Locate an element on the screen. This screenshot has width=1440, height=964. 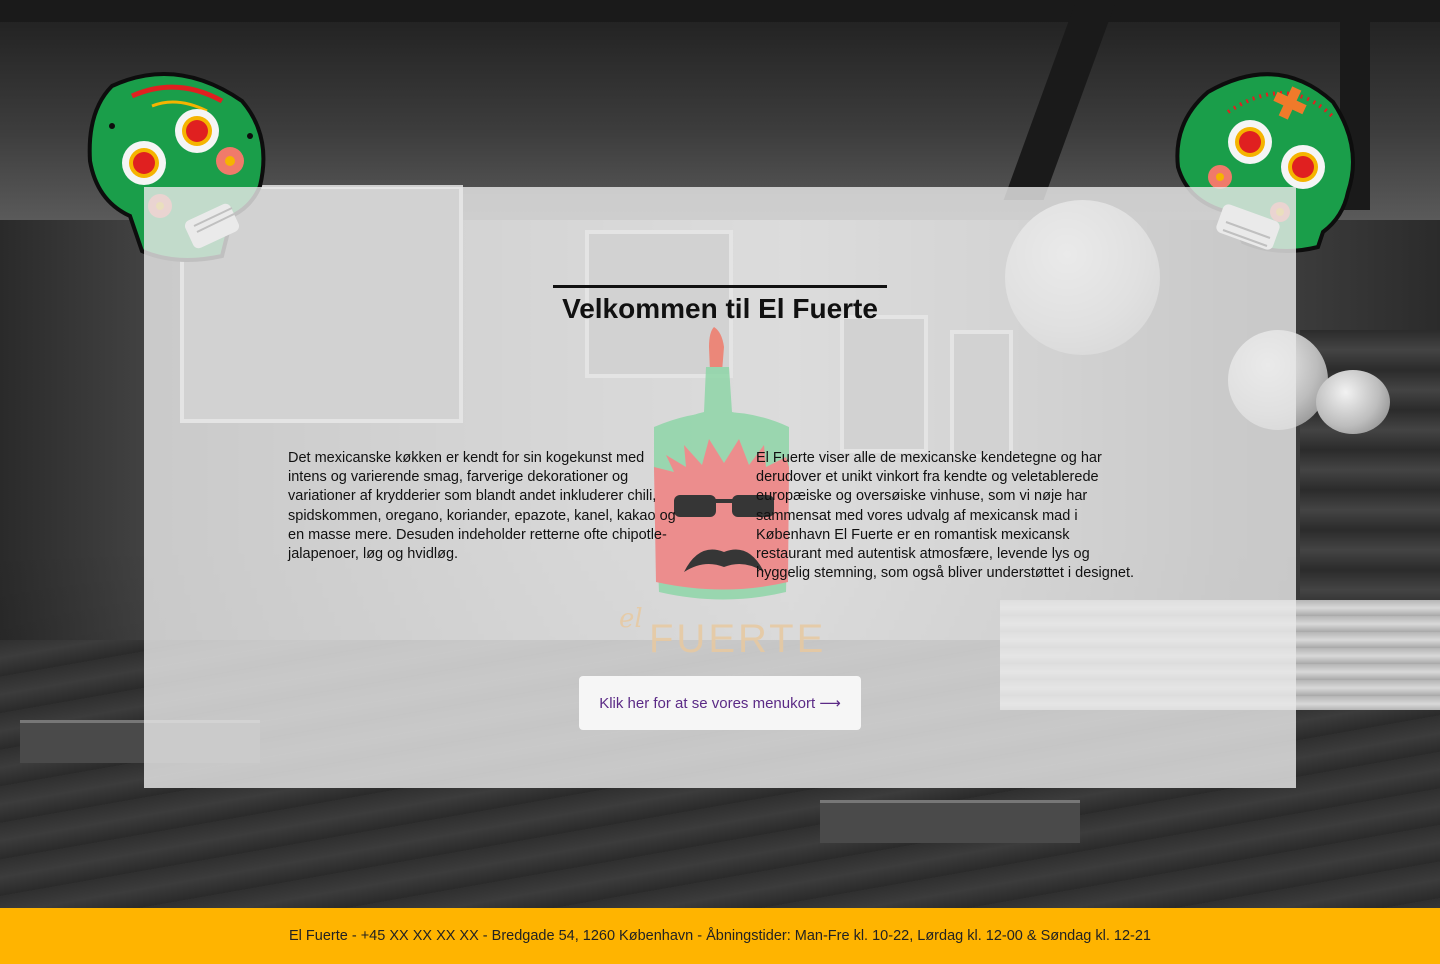
page-title: Velkommen til El Fuerte is located at coordinates (720, 308).